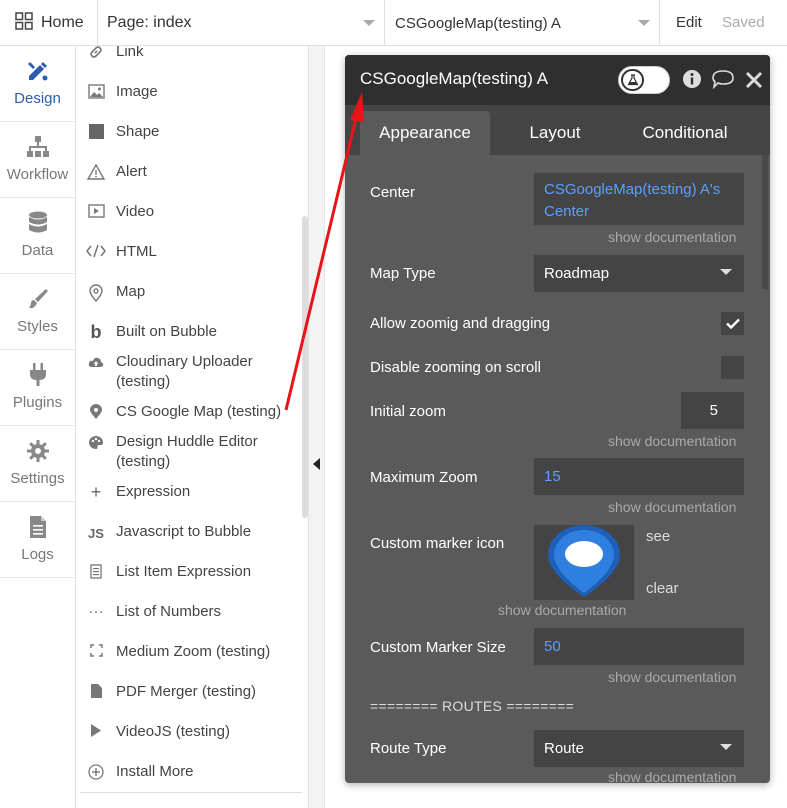 The width and height of the screenshot is (787, 808). Describe the element at coordinates (37, 554) in the screenshot. I see `nav-logs-label: Logs` at that location.